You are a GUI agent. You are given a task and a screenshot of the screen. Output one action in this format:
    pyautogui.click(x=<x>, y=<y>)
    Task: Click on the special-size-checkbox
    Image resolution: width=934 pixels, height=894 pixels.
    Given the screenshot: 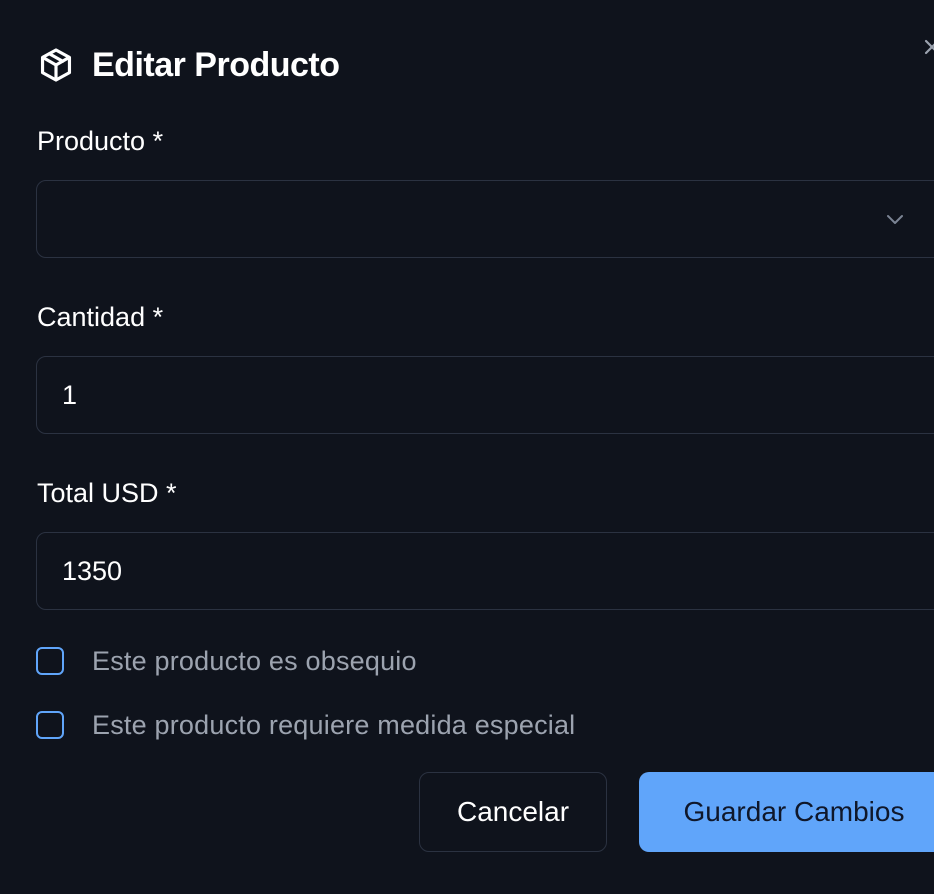 What is the action you would take?
    pyautogui.click(x=50, y=725)
    